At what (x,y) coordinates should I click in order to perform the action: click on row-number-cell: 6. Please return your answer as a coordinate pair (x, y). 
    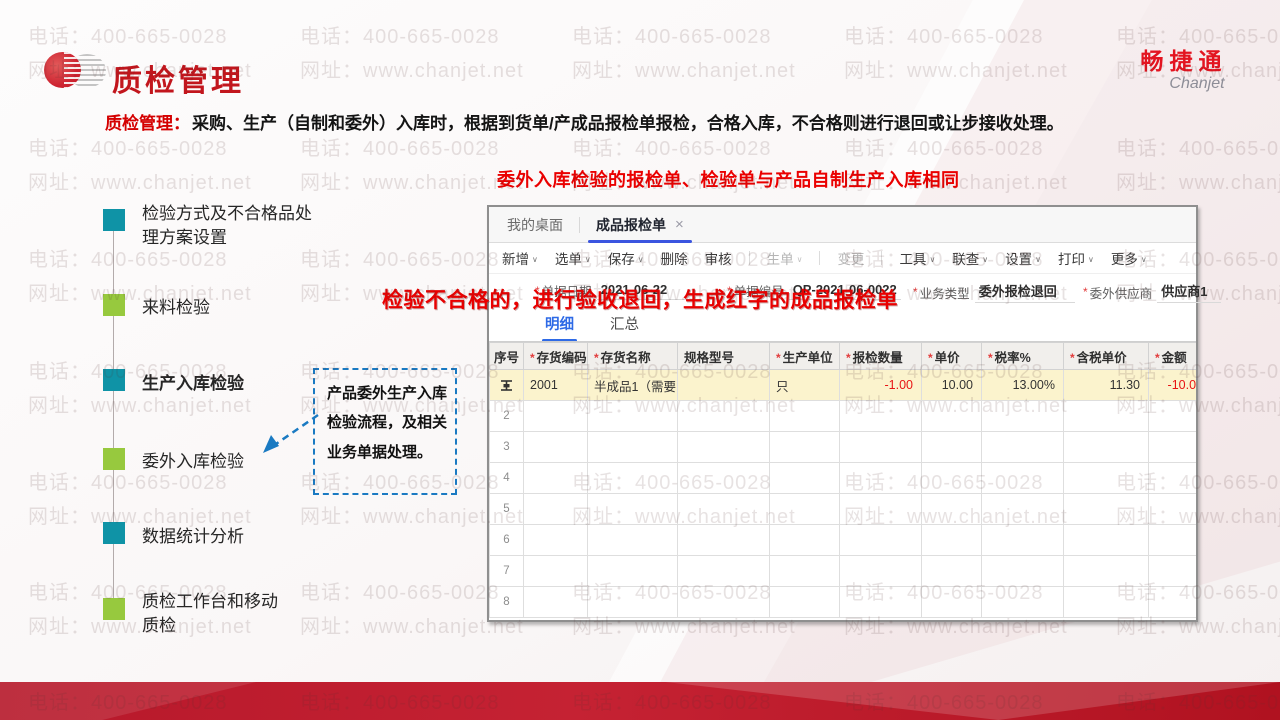
    Looking at the image, I should click on (506, 540).